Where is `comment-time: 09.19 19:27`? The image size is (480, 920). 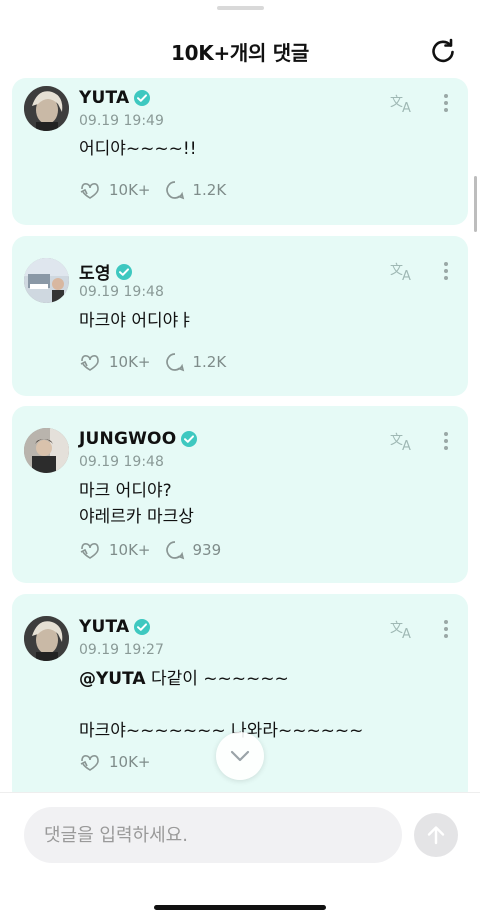 comment-time: 09.19 19:27 is located at coordinates (121, 650).